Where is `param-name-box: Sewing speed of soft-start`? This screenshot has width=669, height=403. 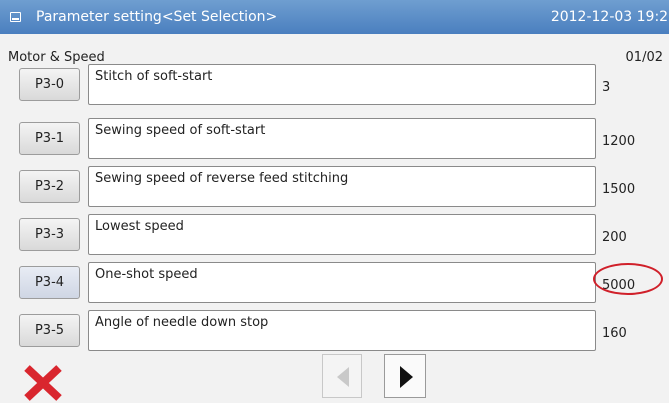 param-name-box: Sewing speed of soft-start is located at coordinates (342, 138).